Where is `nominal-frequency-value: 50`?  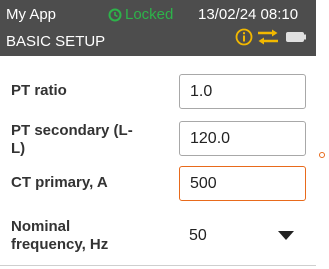 nominal-frequency-value: 50 is located at coordinates (198, 235).